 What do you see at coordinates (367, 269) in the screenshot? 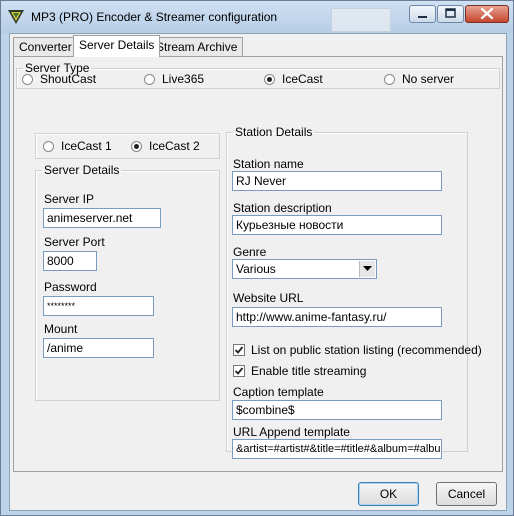
I see `chevron-down-icon` at bounding box center [367, 269].